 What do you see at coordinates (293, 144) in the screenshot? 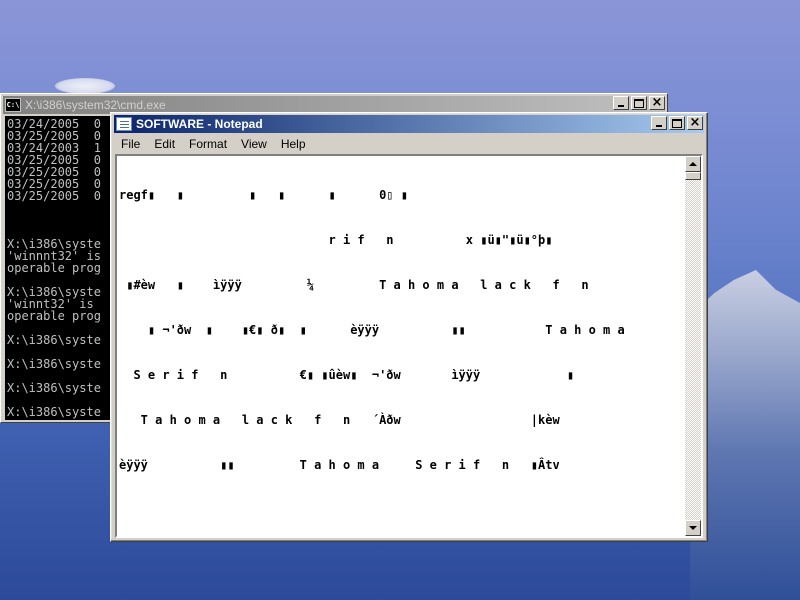
I see `menu-help: Help` at bounding box center [293, 144].